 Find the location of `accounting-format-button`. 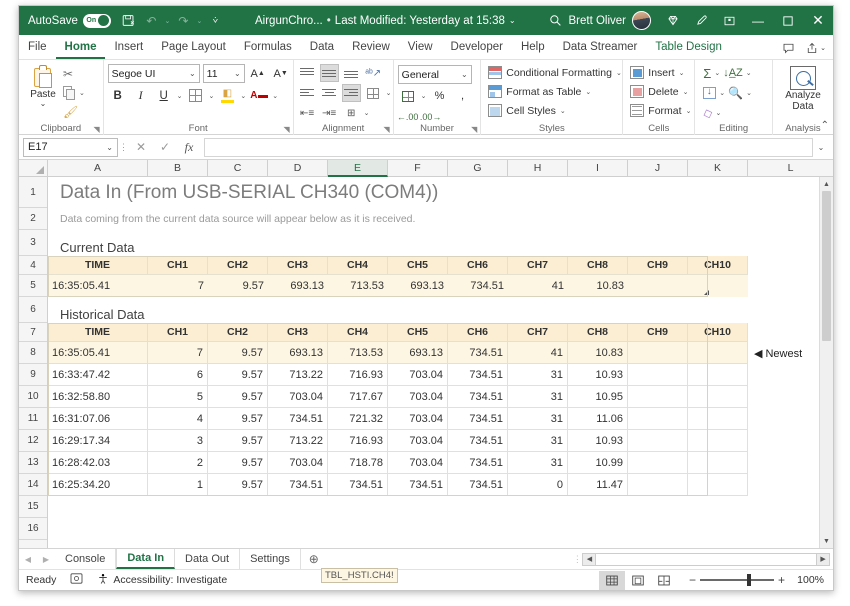

accounting-format-button is located at coordinates (408, 96).